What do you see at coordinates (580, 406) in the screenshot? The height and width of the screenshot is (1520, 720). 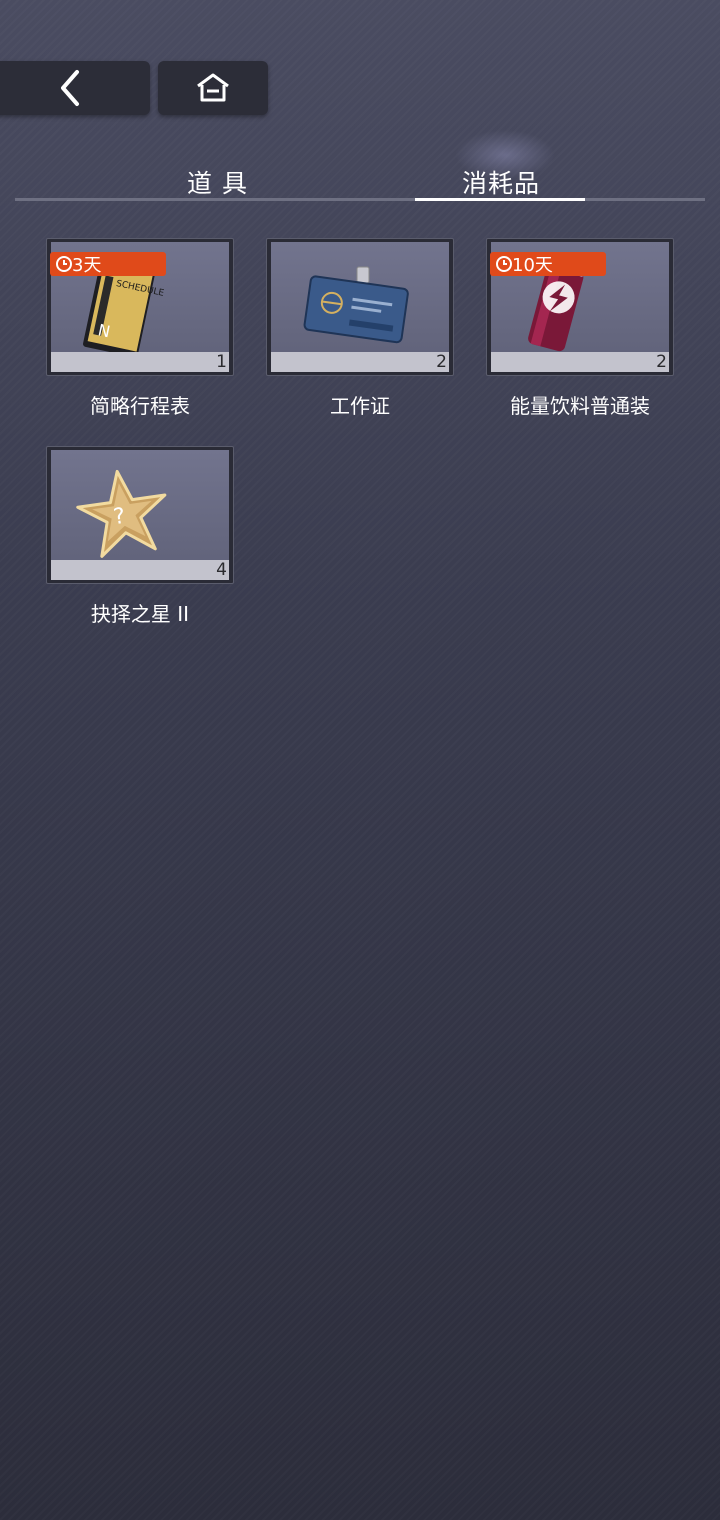 I see `item-name: 能量饮料普通装` at bounding box center [580, 406].